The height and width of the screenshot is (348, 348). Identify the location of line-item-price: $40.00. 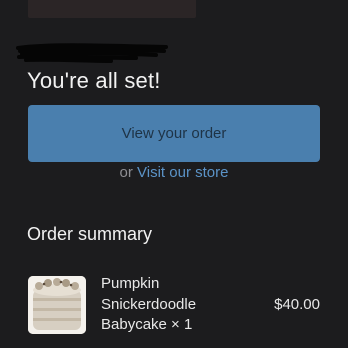
(297, 304).